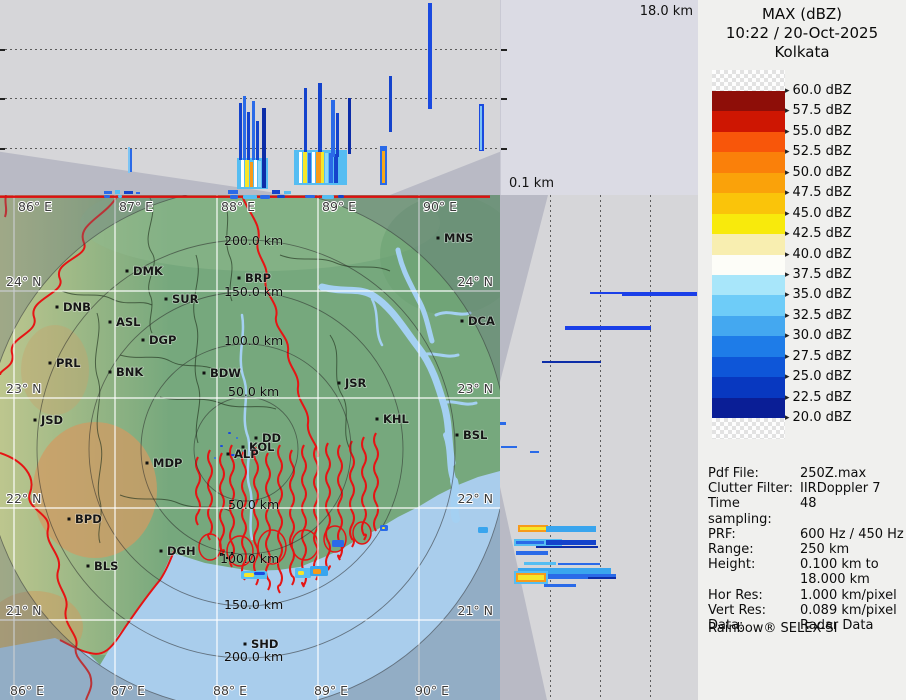 Image resolution: width=906 pixels, height=700 pixels. I want to click on city-label: SHD, so click(264, 644).